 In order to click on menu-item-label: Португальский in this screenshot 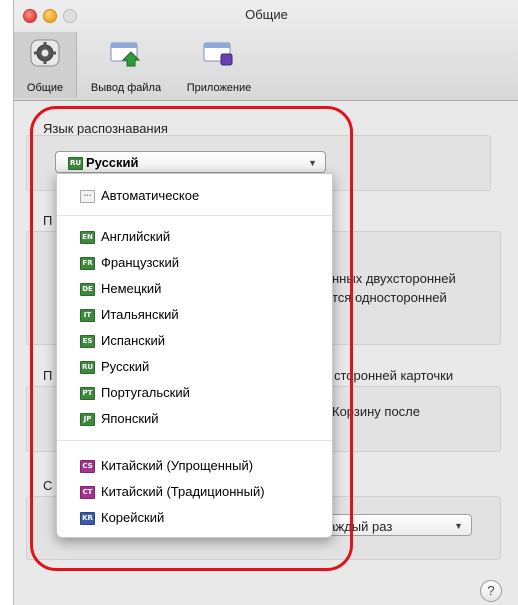, I will do `click(145, 392)`.